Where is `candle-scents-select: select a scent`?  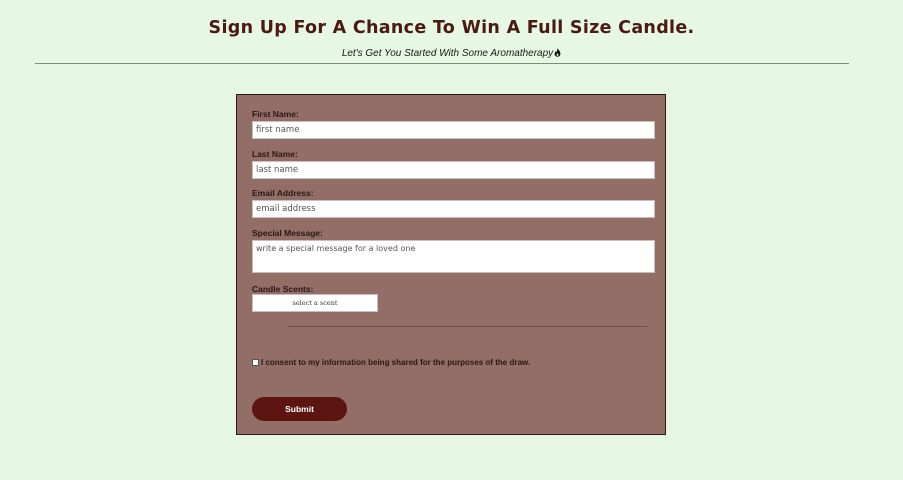 candle-scents-select: select a scent is located at coordinates (315, 303).